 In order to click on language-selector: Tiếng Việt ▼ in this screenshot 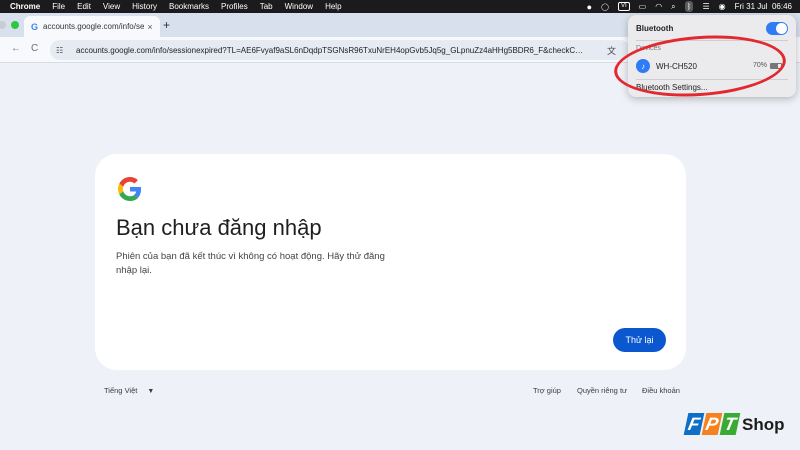, I will do `click(129, 390)`.